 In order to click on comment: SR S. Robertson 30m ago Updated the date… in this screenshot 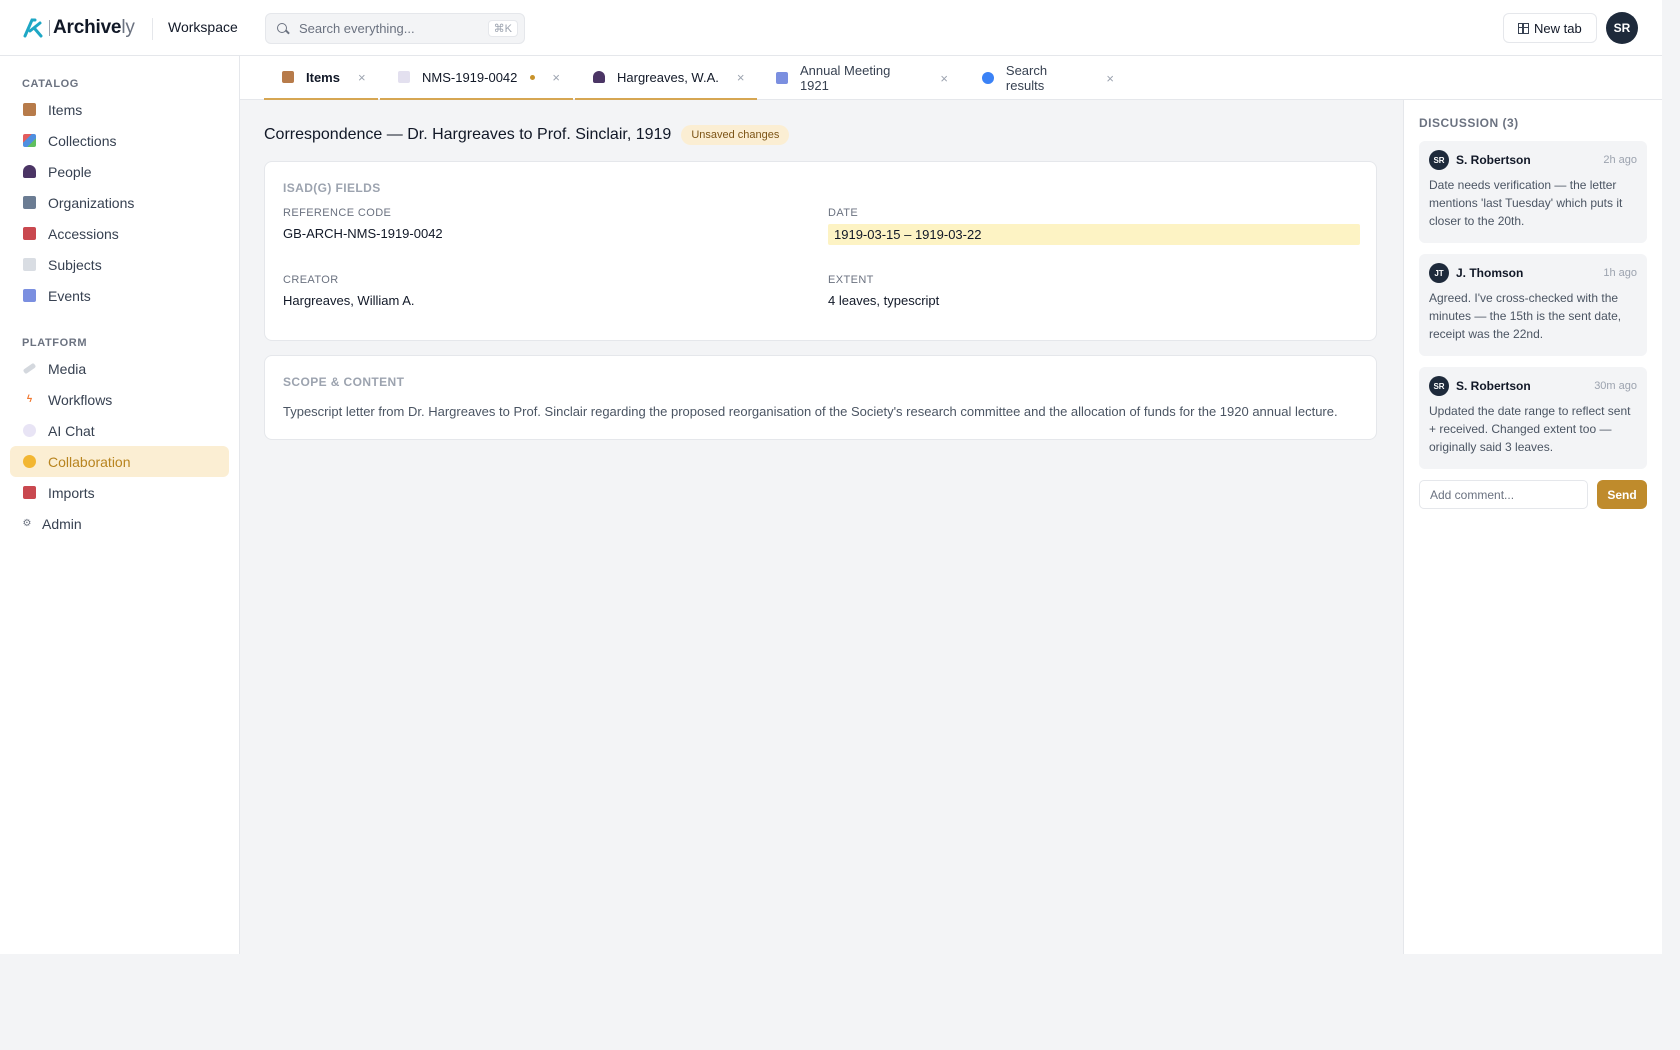, I will do `click(1533, 418)`.